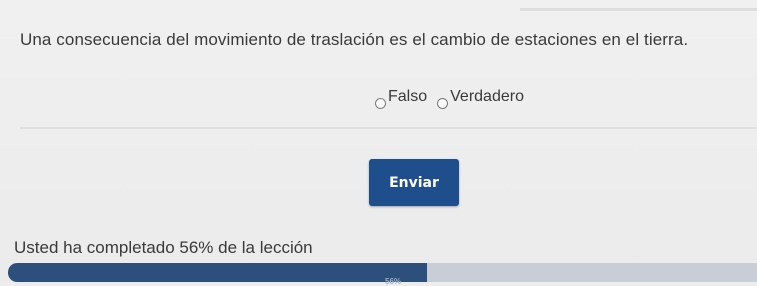 This screenshot has width=757, height=286. What do you see at coordinates (163, 247) in the screenshot?
I see `progress-text: Usted ha completado 56% de la lección` at bounding box center [163, 247].